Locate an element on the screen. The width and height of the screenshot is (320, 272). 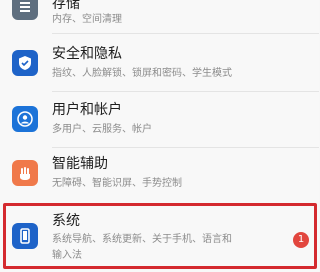
settings-item-storage: 存储 内存、空间清理 is located at coordinates (159, 17).